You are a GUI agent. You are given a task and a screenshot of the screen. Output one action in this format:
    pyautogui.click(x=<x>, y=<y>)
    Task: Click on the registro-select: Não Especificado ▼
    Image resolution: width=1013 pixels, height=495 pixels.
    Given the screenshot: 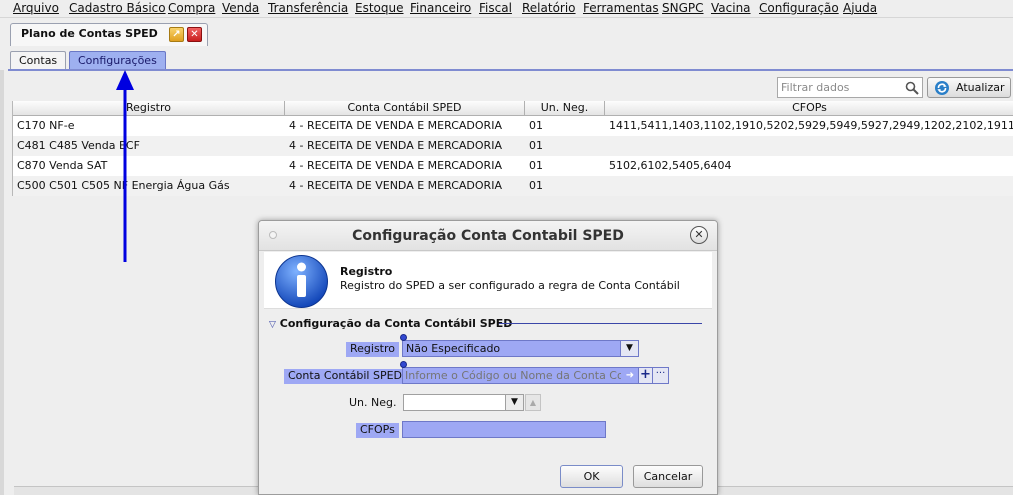 What is the action you would take?
    pyautogui.click(x=520, y=348)
    